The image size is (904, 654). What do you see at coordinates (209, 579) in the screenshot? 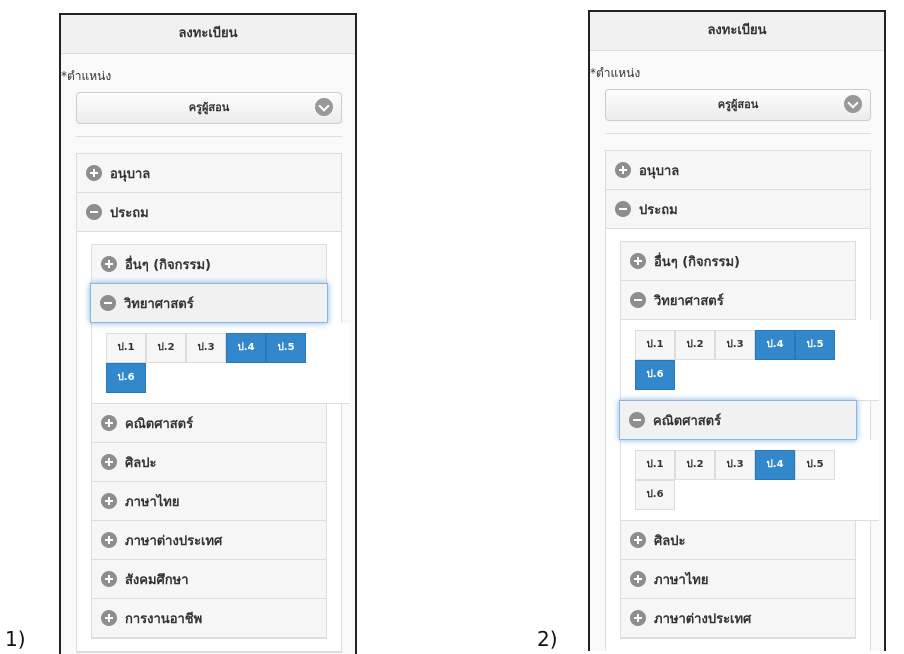
I see `subject-social-studies: สังคมศึกษา` at bounding box center [209, 579].